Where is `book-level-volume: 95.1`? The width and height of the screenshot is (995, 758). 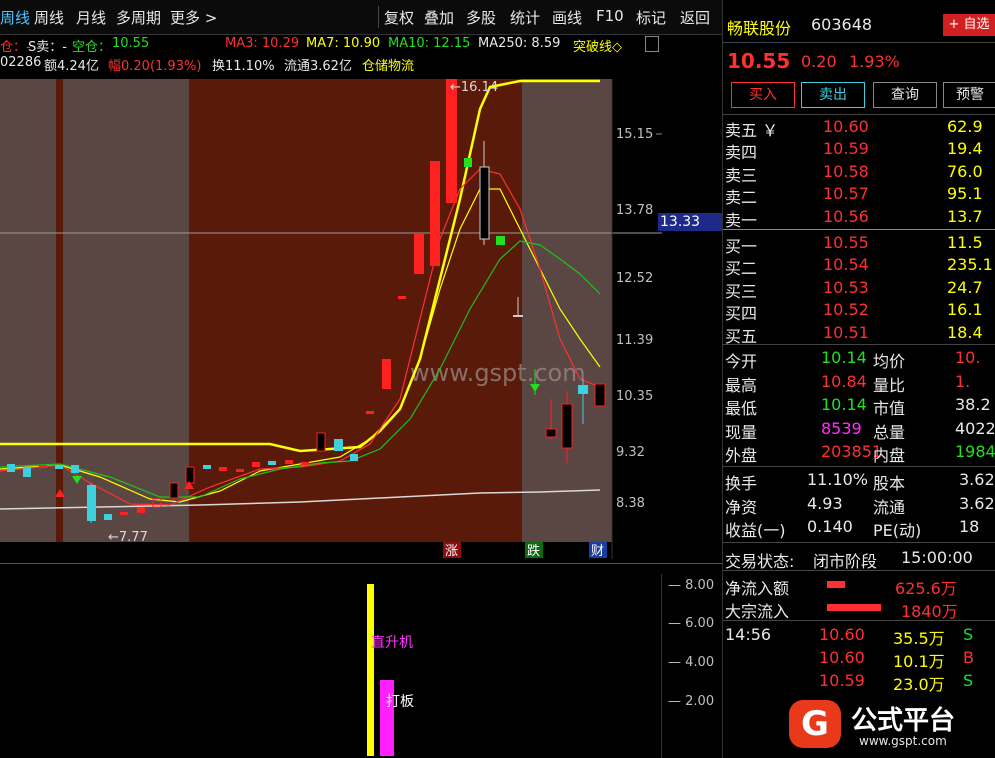
book-level-volume: 95.1 is located at coordinates (965, 194).